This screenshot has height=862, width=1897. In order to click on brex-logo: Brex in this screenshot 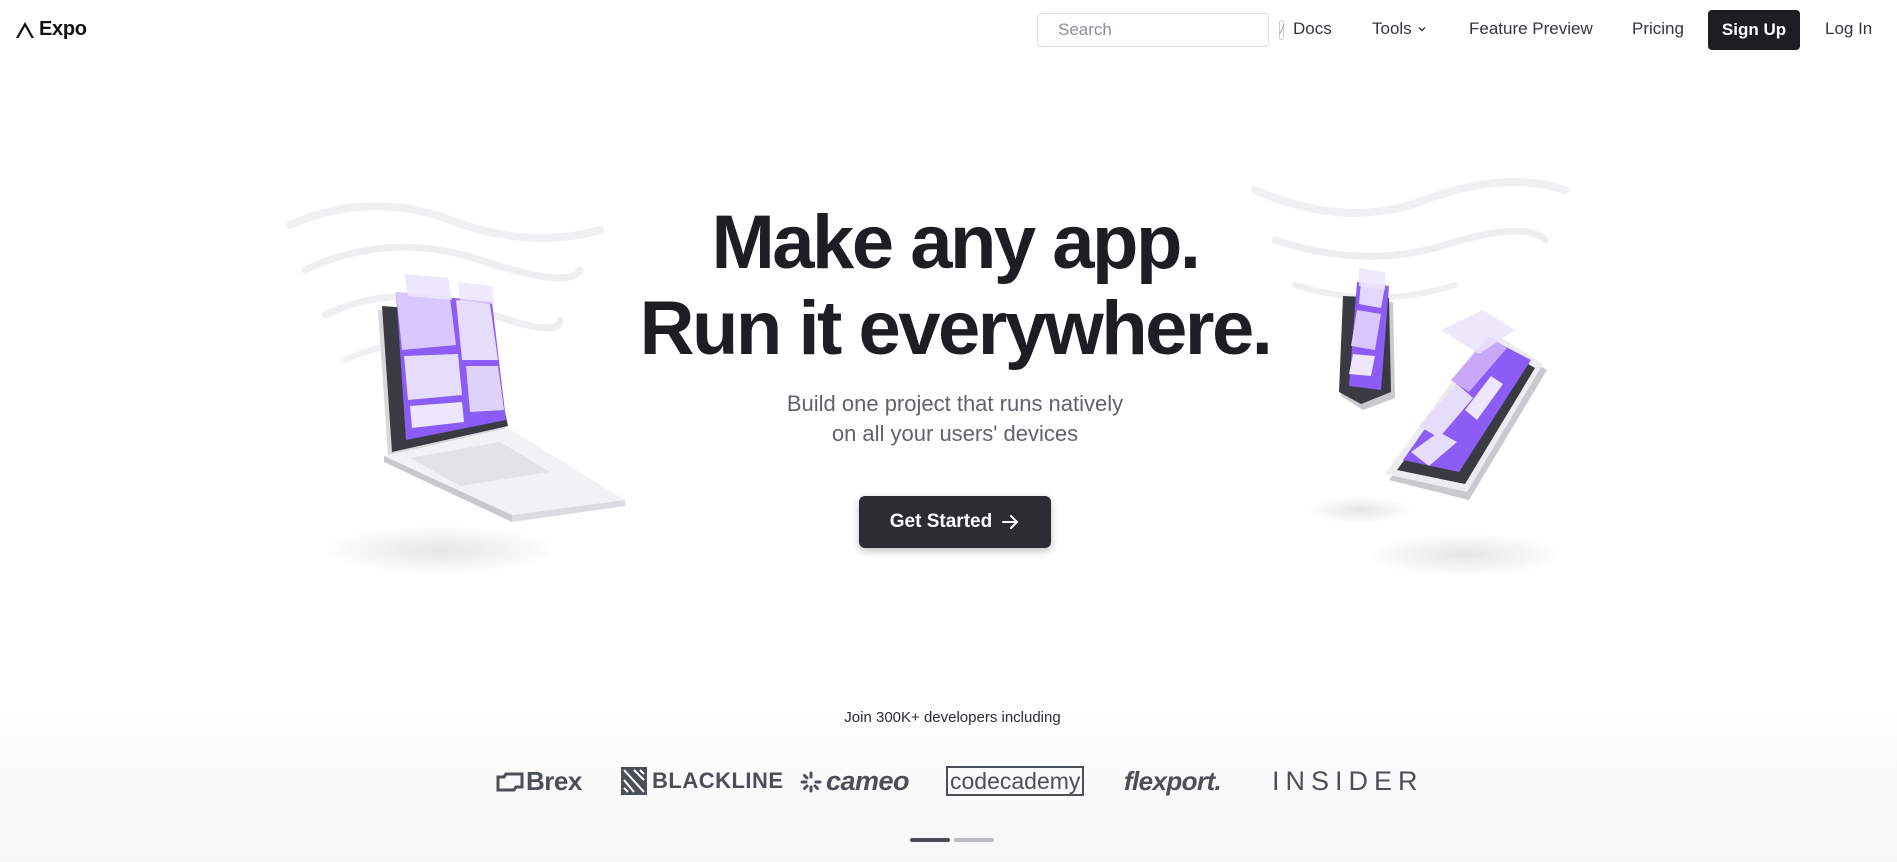, I will do `click(539, 781)`.